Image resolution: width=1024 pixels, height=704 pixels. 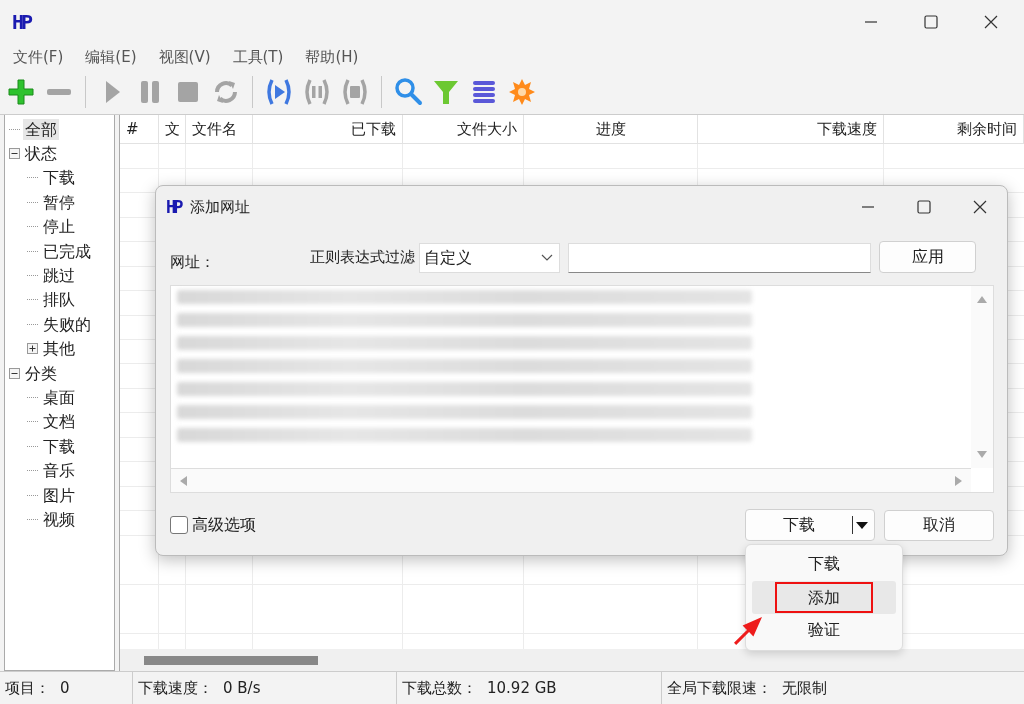 What do you see at coordinates (489, 258) in the screenshot?
I see `filter-dropdown: 自定义` at bounding box center [489, 258].